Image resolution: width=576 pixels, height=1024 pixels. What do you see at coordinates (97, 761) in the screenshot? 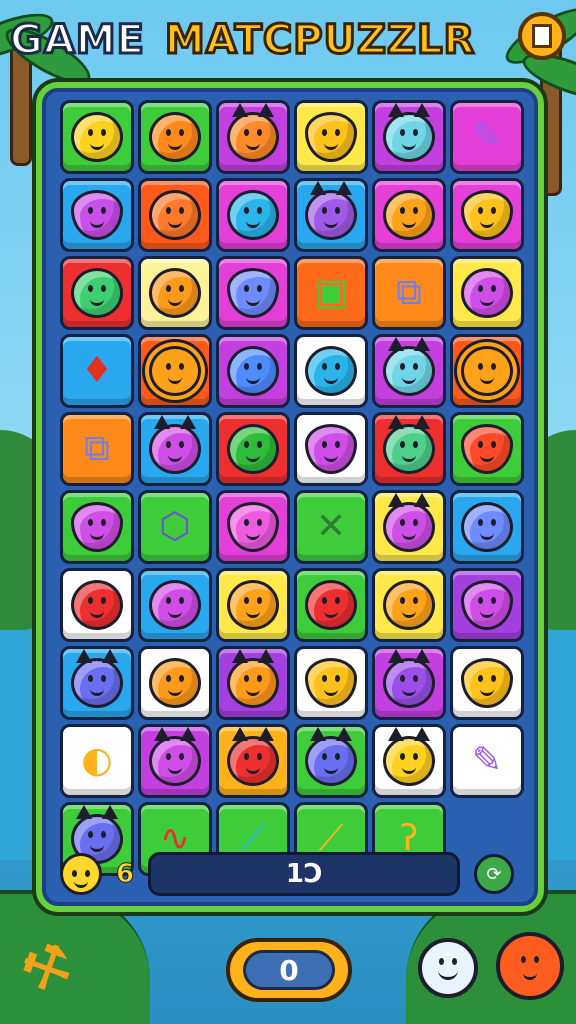
I see `board-tile: ◐` at bounding box center [97, 761].